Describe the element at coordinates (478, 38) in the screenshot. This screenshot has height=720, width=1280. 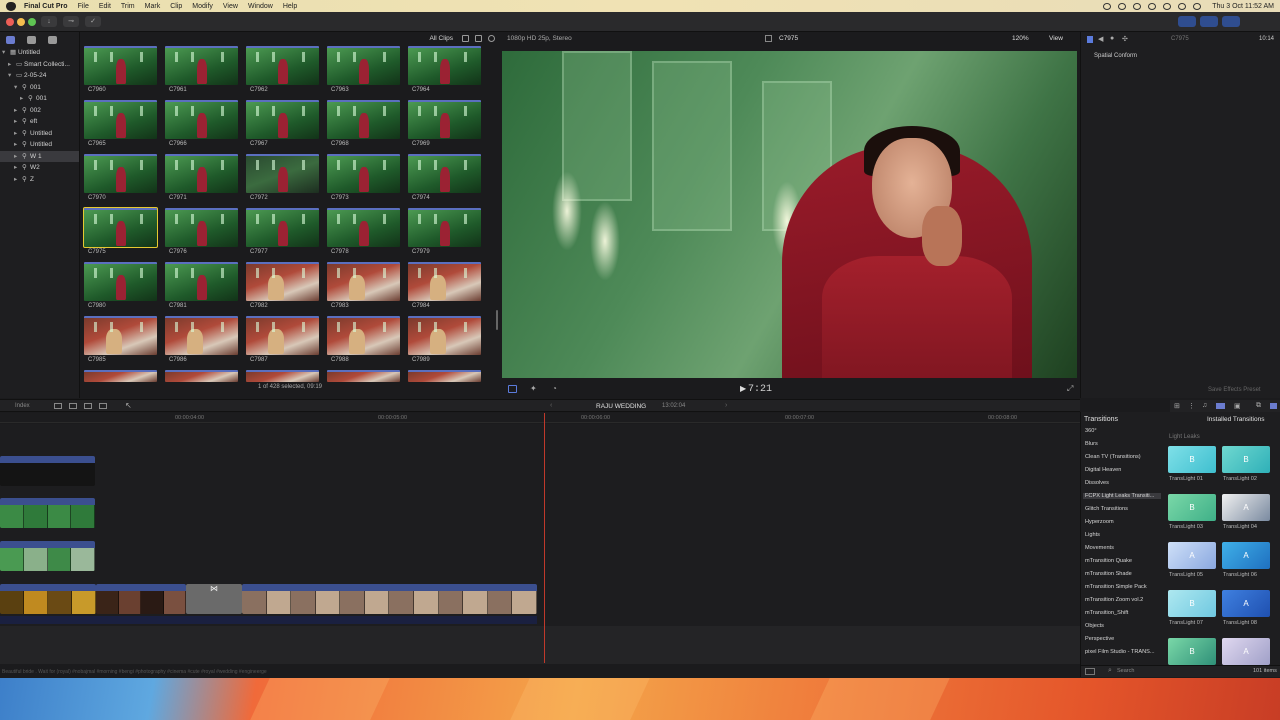
I see `filmstrip-icon` at that location.